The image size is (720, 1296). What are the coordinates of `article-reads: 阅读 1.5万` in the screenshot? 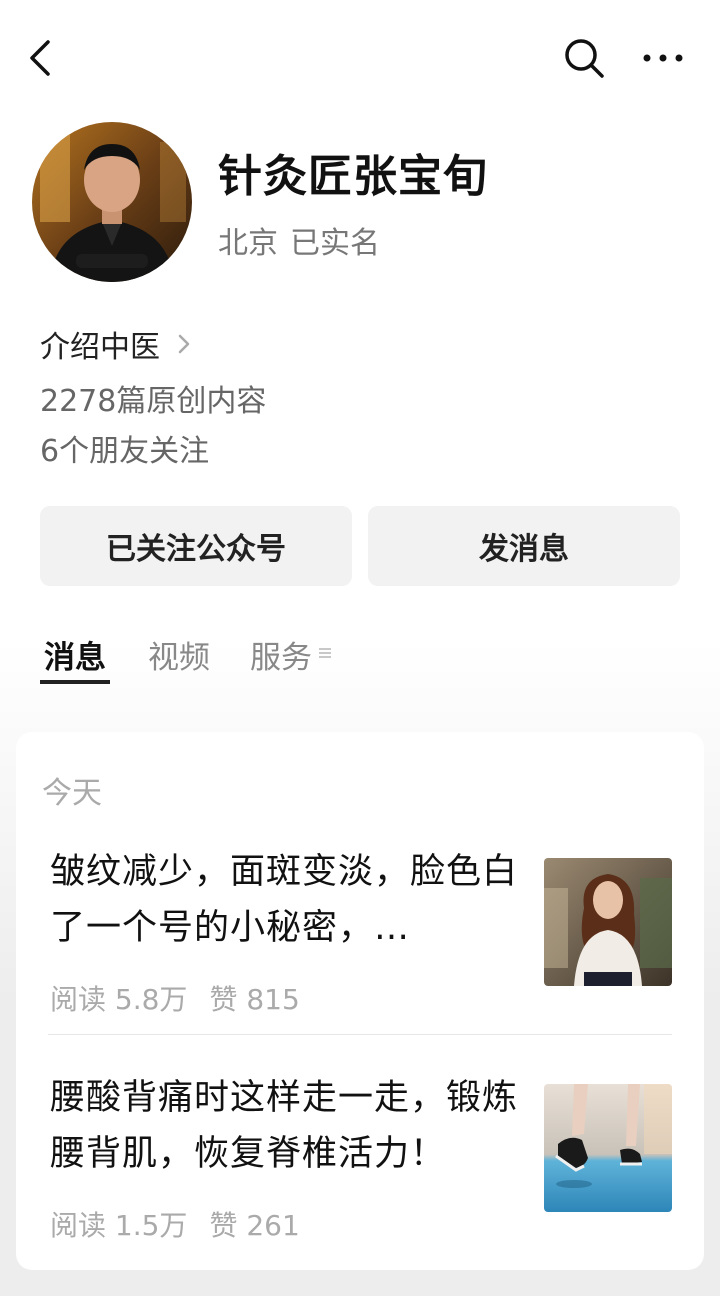 It's located at (119, 1225).